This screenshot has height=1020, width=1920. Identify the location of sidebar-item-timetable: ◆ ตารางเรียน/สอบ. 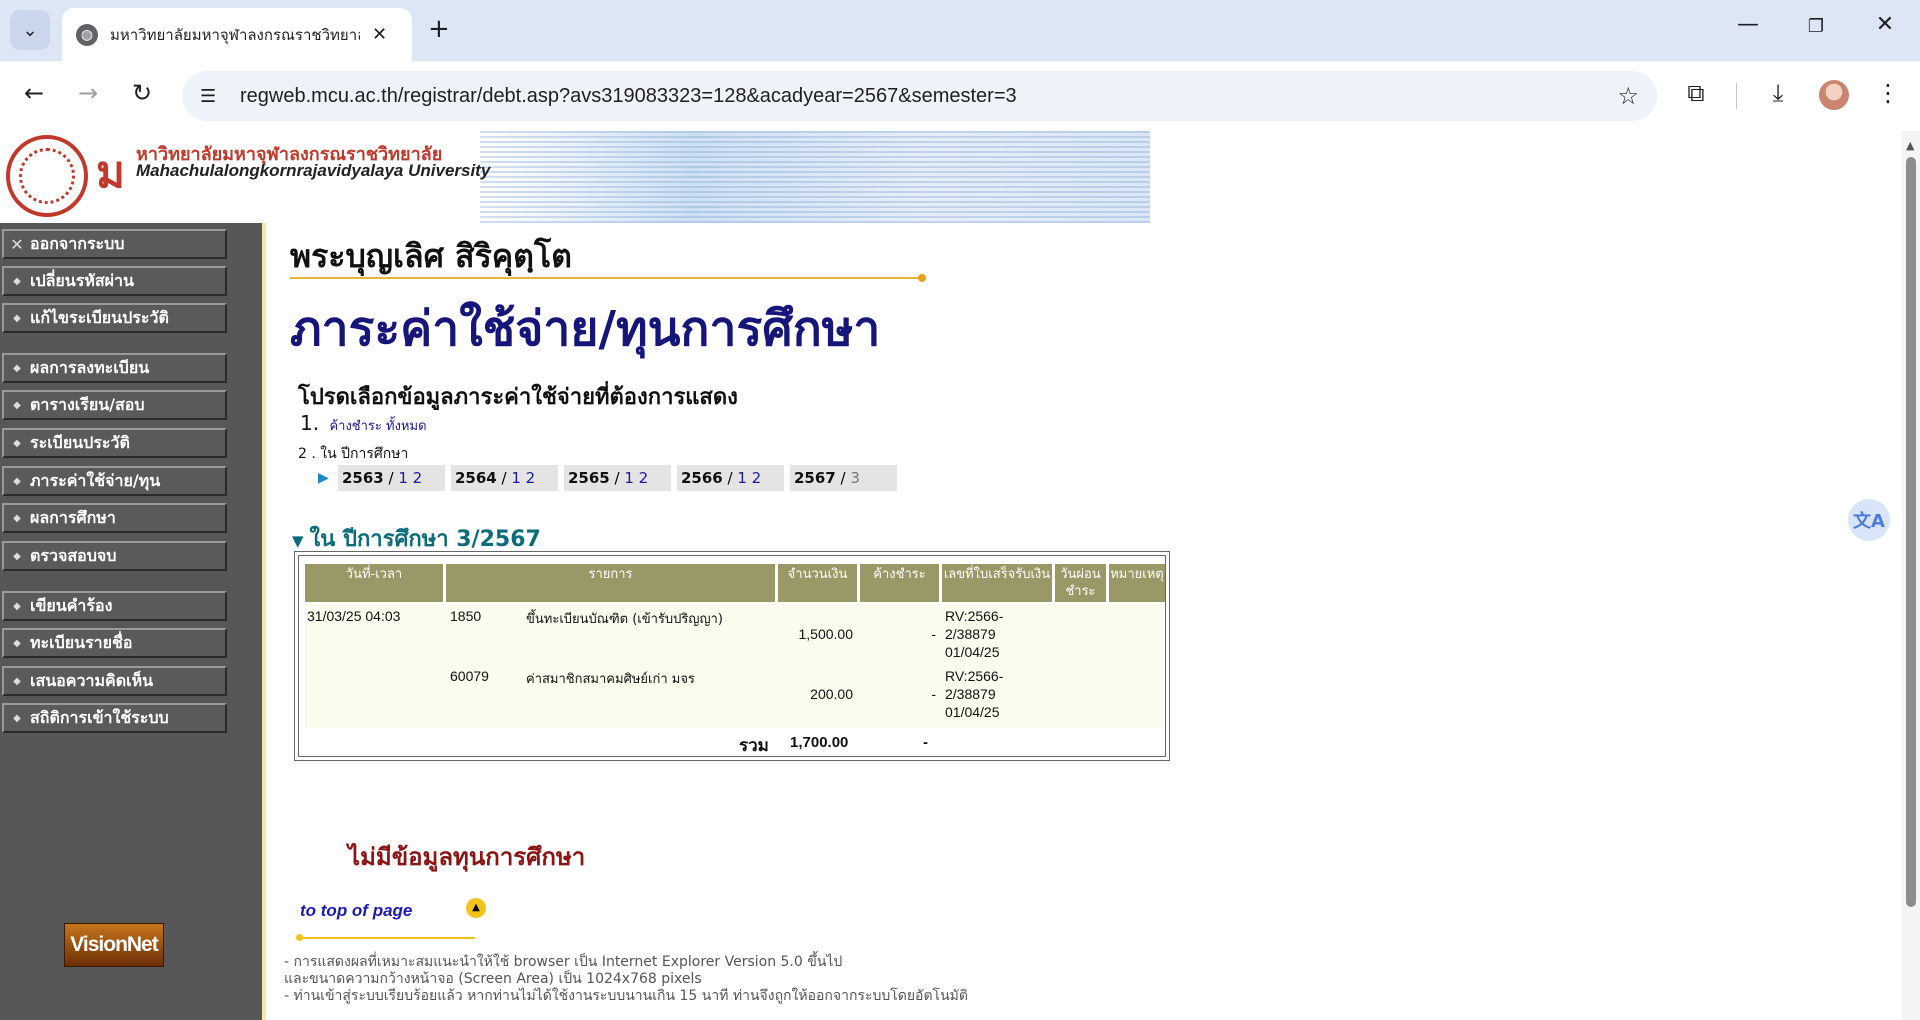
(114, 405).